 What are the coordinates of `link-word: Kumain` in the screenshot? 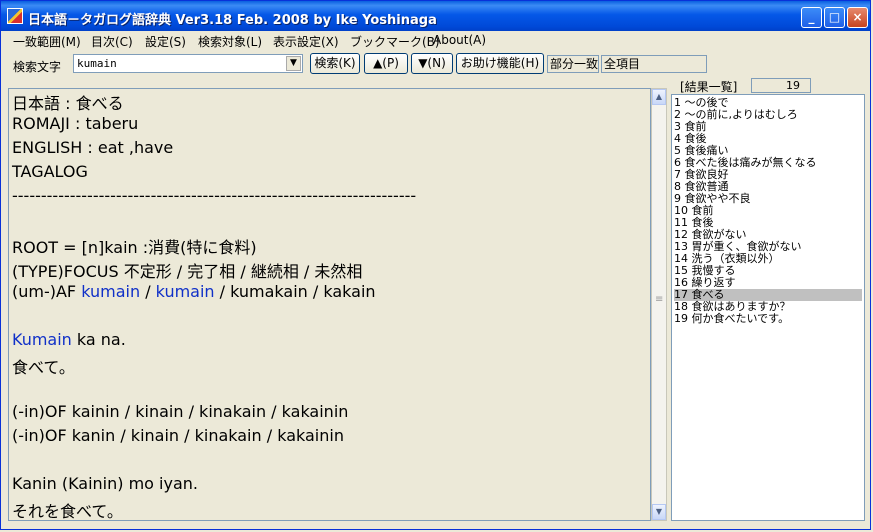 It's located at (42, 339).